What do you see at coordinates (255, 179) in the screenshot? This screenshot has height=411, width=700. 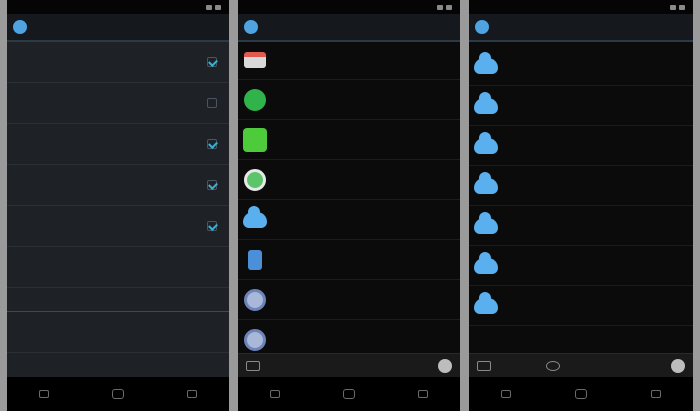 I see `whatsapp-icon` at bounding box center [255, 179].